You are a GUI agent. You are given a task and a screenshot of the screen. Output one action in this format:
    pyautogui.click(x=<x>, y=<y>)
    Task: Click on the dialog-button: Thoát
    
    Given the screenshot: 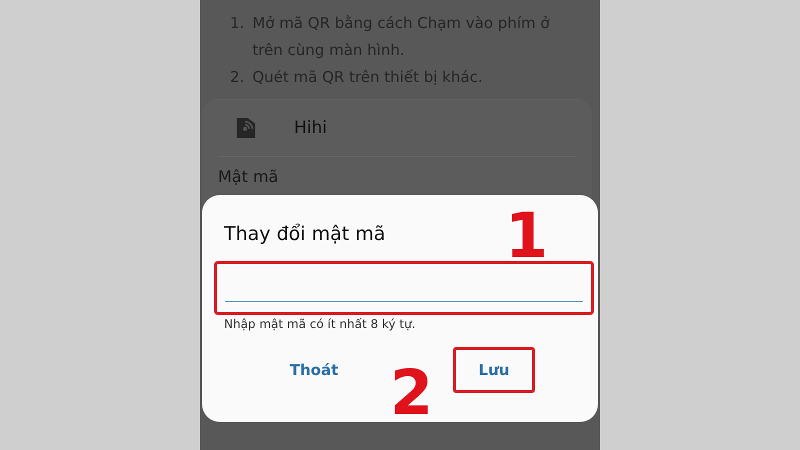 What is the action you would take?
    pyautogui.click(x=314, y=370)
    